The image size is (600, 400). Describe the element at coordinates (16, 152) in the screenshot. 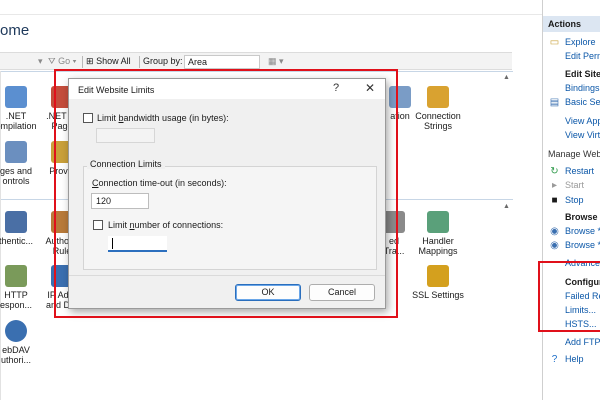

I see `pages-controls-icon` at that location.